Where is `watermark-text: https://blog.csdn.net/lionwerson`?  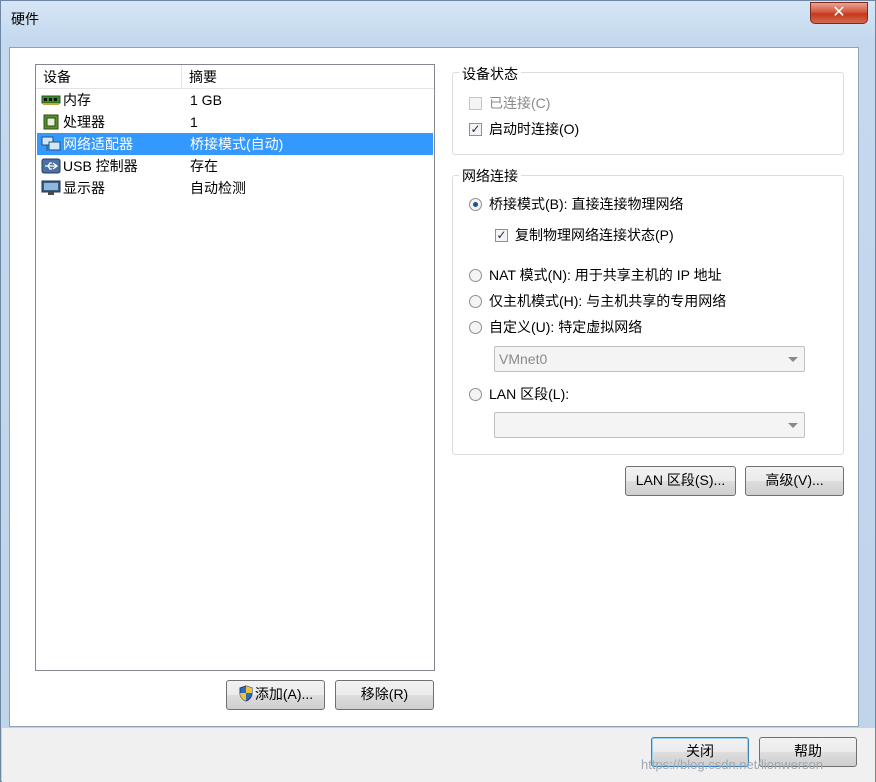 watermark-text: https://blog.csdn.net/lionwerson is located at coordinates (732, 764).